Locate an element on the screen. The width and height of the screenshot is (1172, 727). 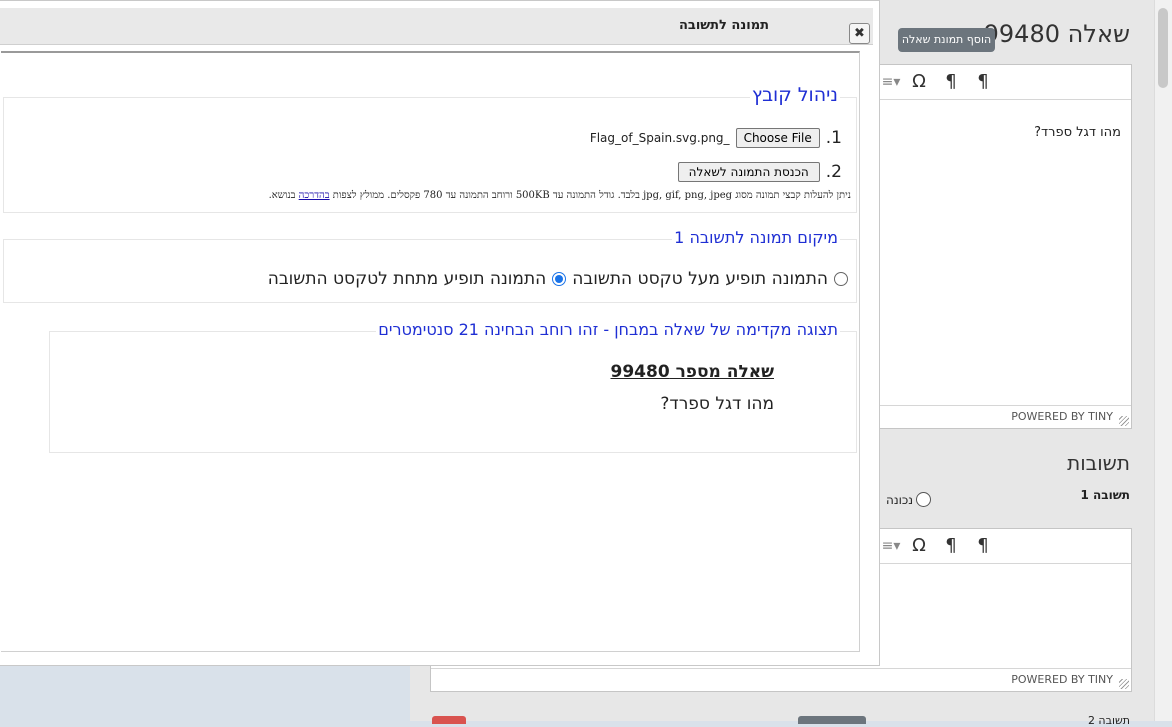
dialog-title: תמונה לתשובה is located at coordinates (723, 25).